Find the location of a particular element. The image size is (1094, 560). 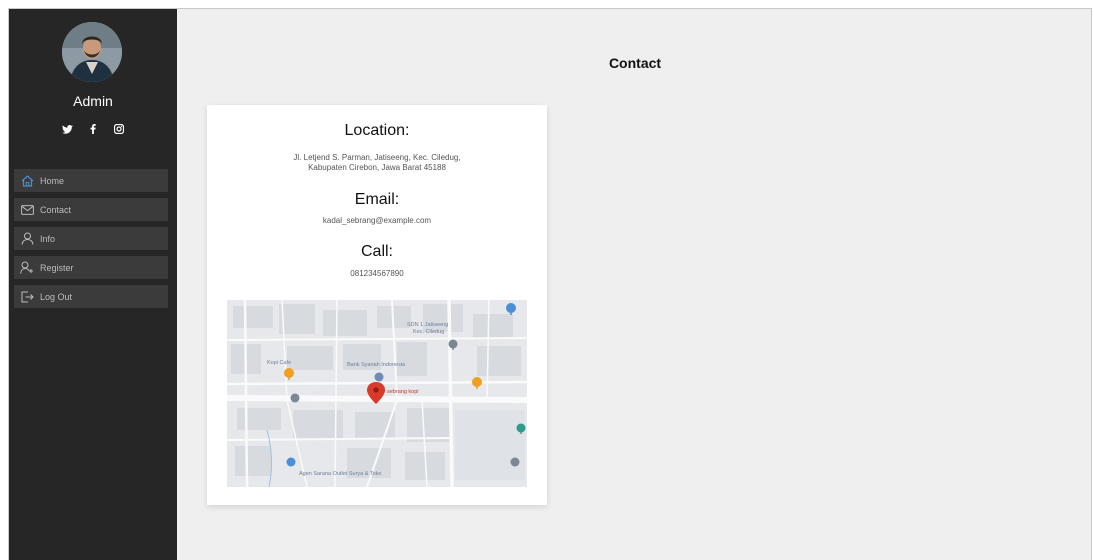

map-label-cafe: Kopi Cafe is located at coordinates (279, 363).